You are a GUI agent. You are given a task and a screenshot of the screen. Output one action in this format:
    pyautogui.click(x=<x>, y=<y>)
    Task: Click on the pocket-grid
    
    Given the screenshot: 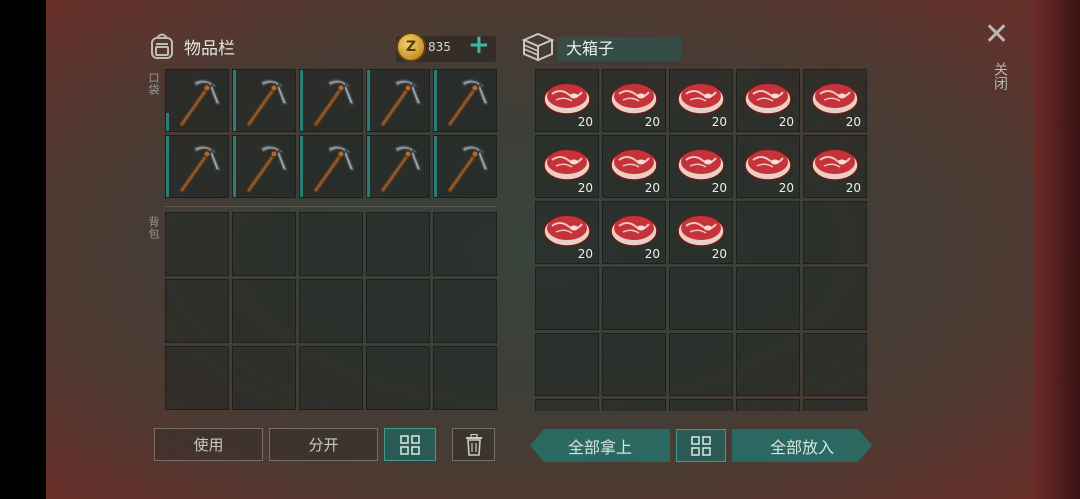 What is the action you would take?
    pyautogui.click(x=331, y=133)
    